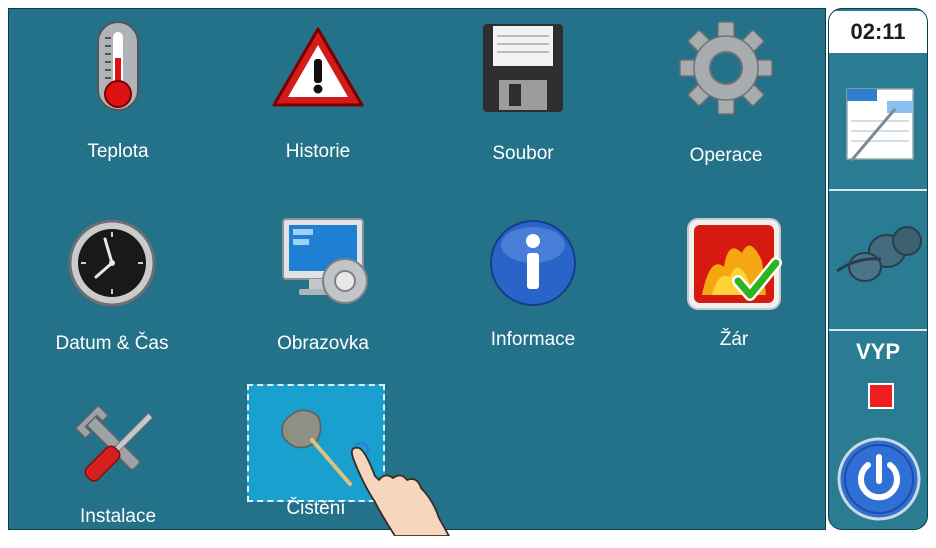  Describe the element at coordinates (323, 263) in the screenshot. I see `display-settings-icon` at that location.